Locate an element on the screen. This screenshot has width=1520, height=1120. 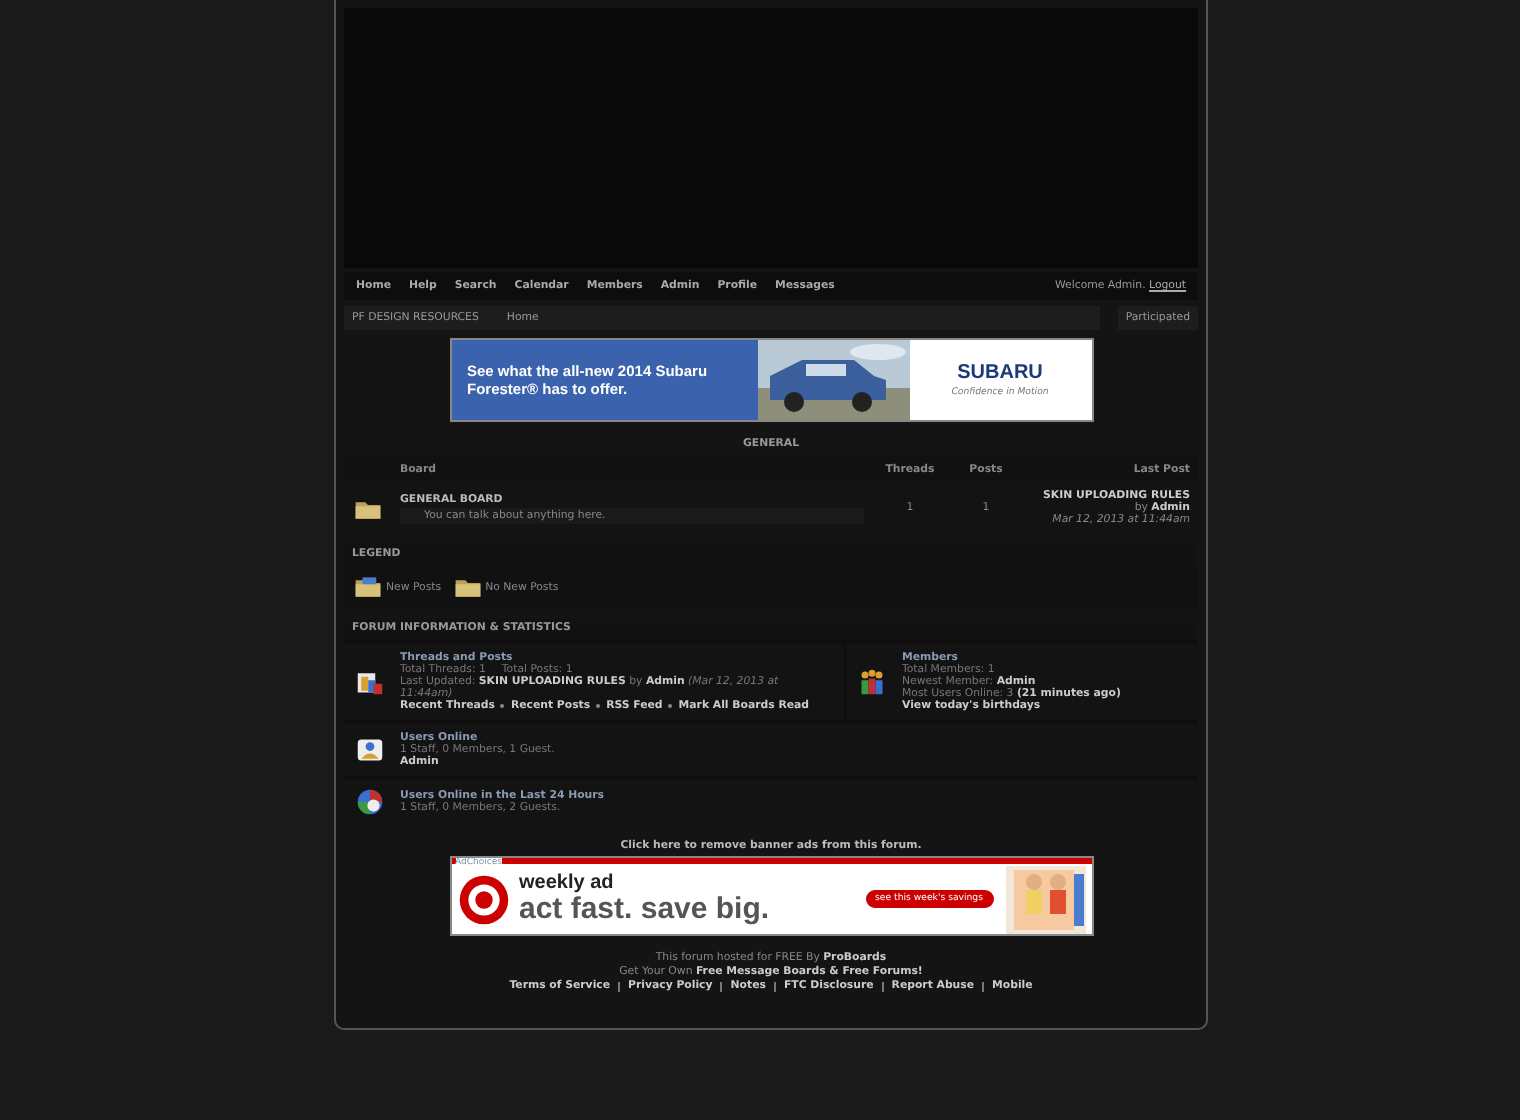
ad-brand: SUBARU is located at coordinates (1000, 373).